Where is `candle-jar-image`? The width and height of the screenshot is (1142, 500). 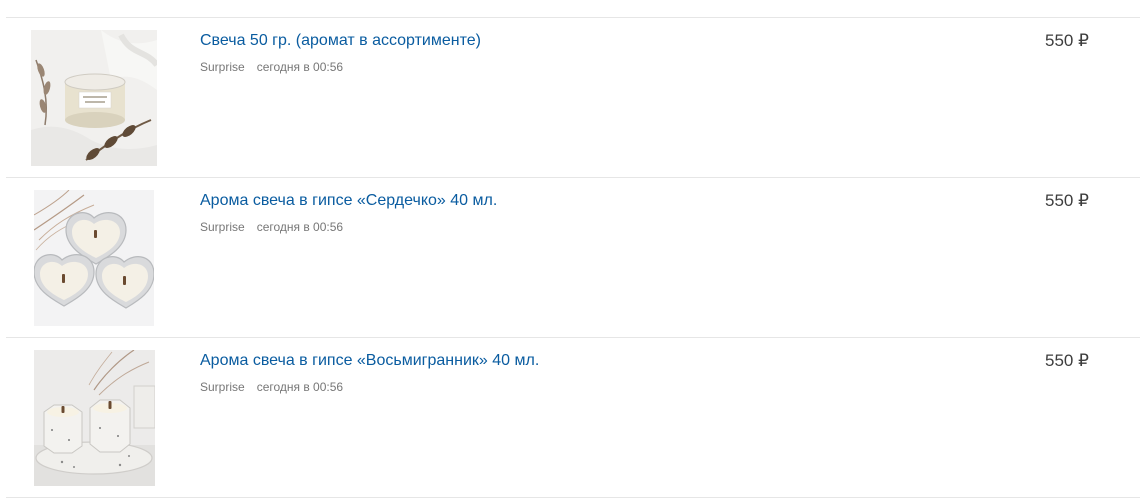
candle-jar-image is located at coordinates (94, 98).